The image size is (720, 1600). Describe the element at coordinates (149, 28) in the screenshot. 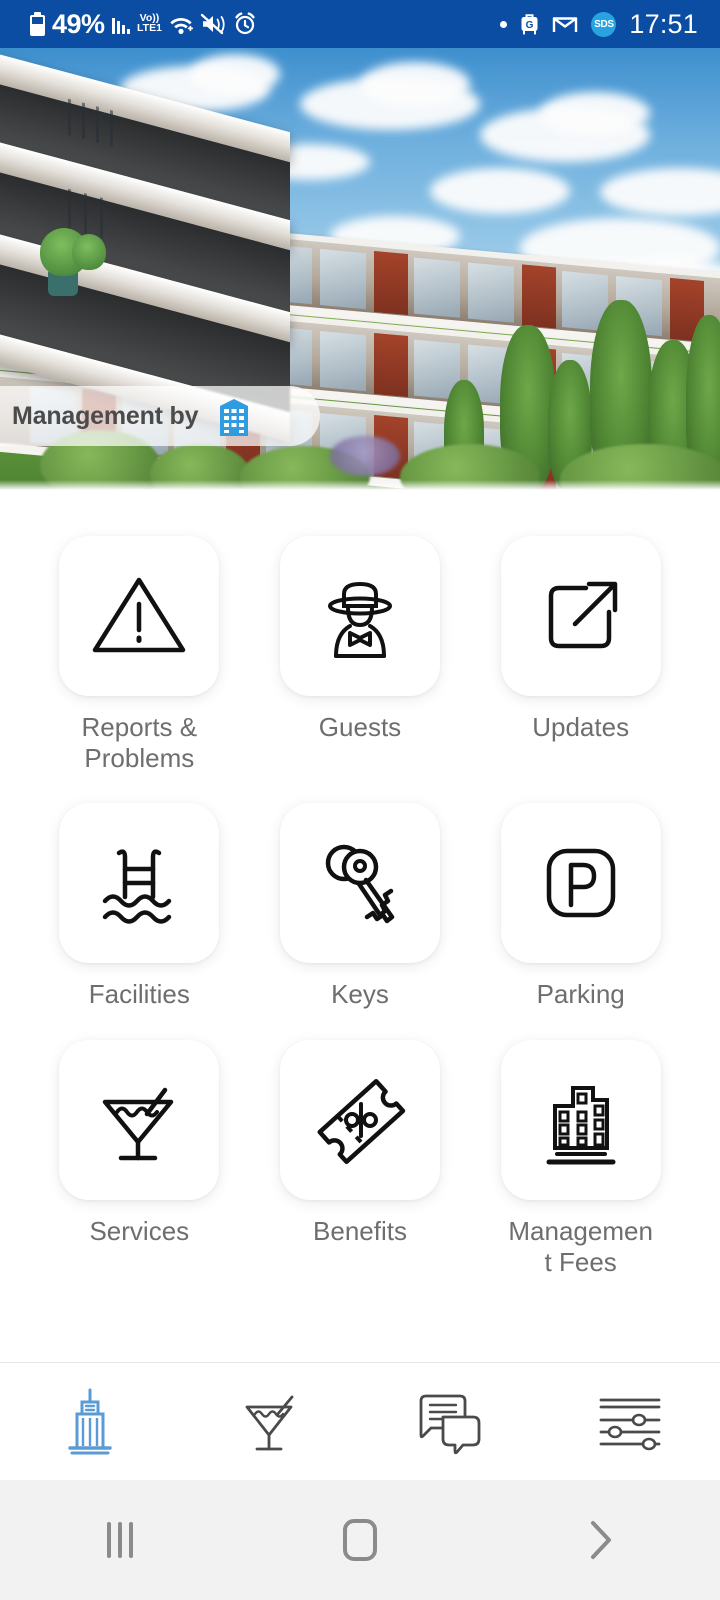

I see `volte-bottom-label: LTE1` at that location.